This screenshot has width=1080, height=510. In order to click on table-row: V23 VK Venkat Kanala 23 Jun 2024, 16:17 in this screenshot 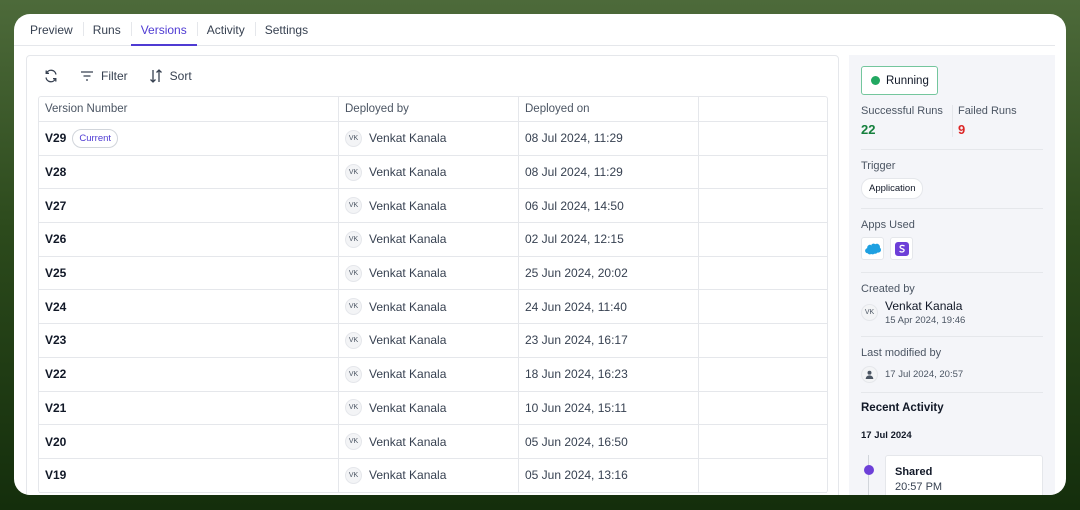, I will do `click(433, 341)`.